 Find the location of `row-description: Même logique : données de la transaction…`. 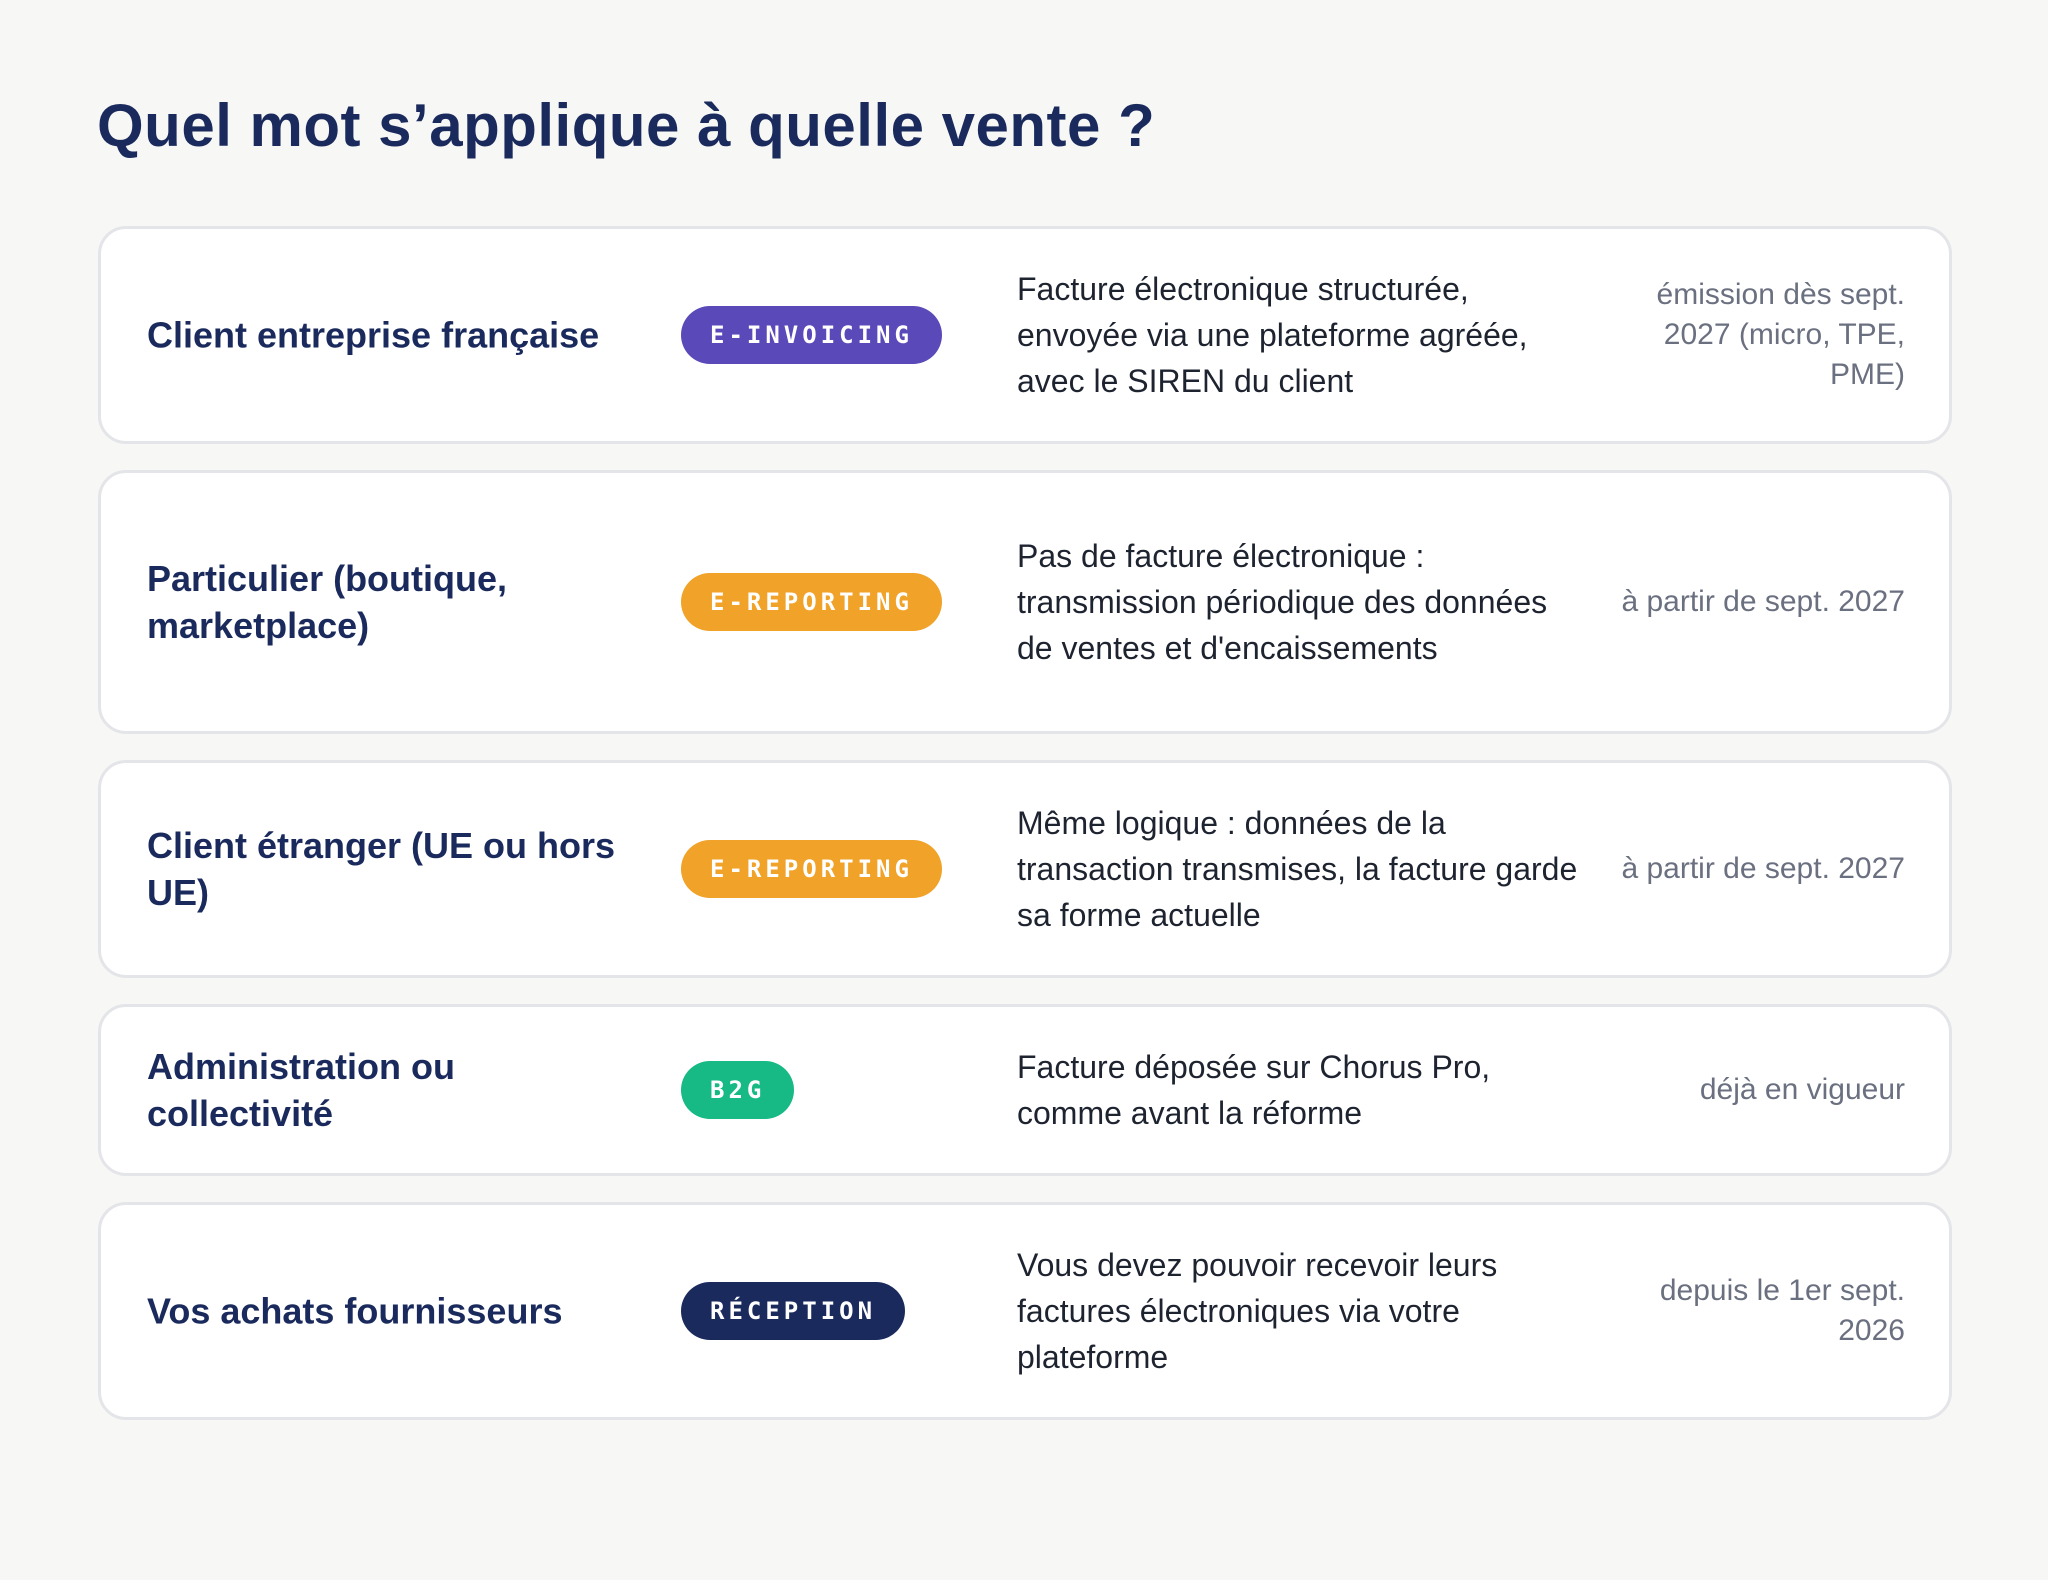

row-description: Même logique : données de la transaction… is located at coordinates (1297, 869).